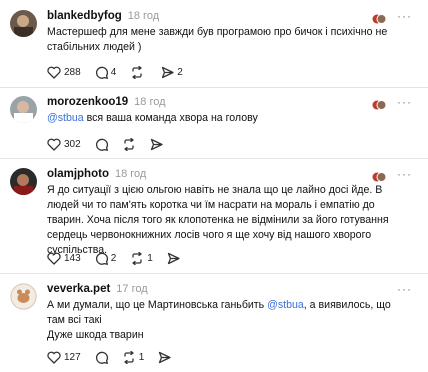  Describe the element at coordinates (78, 289) in the screenshot. I see `username: veverka.pet` at that location.